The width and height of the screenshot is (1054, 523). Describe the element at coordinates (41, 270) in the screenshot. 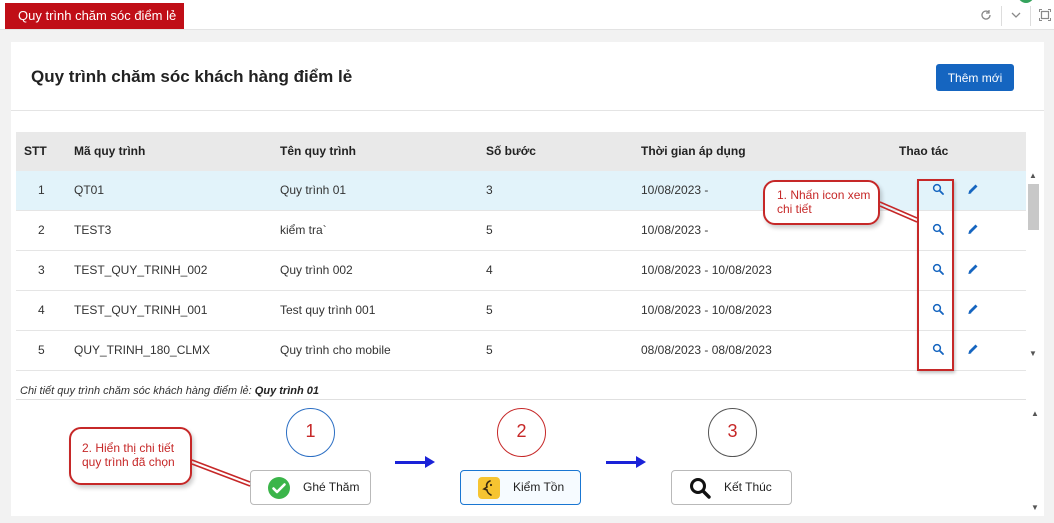

I see `row-stt: 3` at that location.